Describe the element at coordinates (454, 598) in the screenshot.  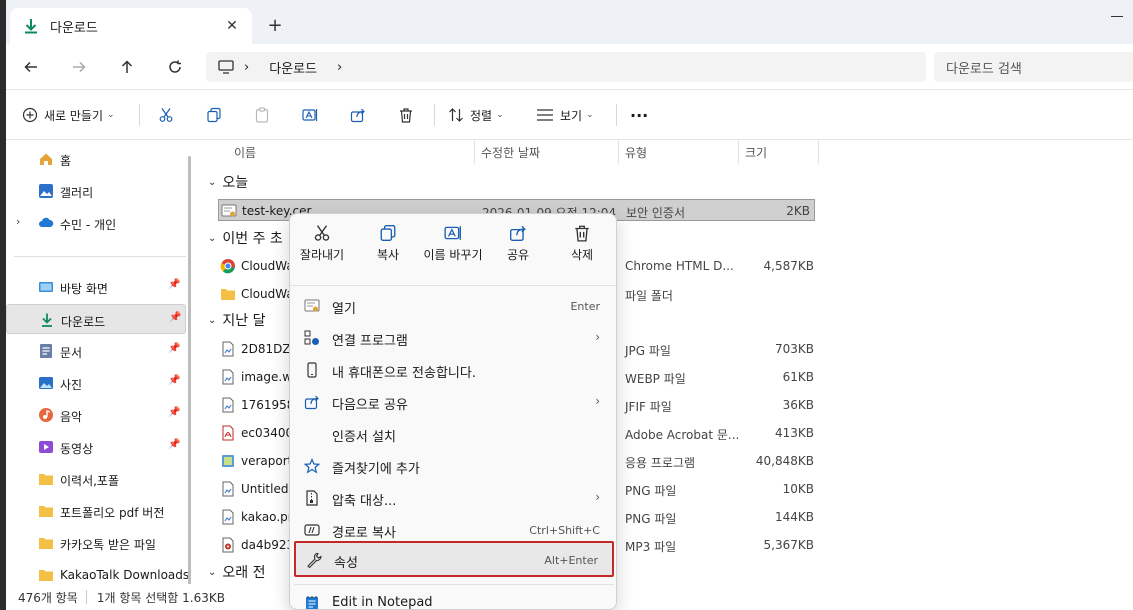
I see `menu-item-edit-notepad: Edit in Notepad` at that location.